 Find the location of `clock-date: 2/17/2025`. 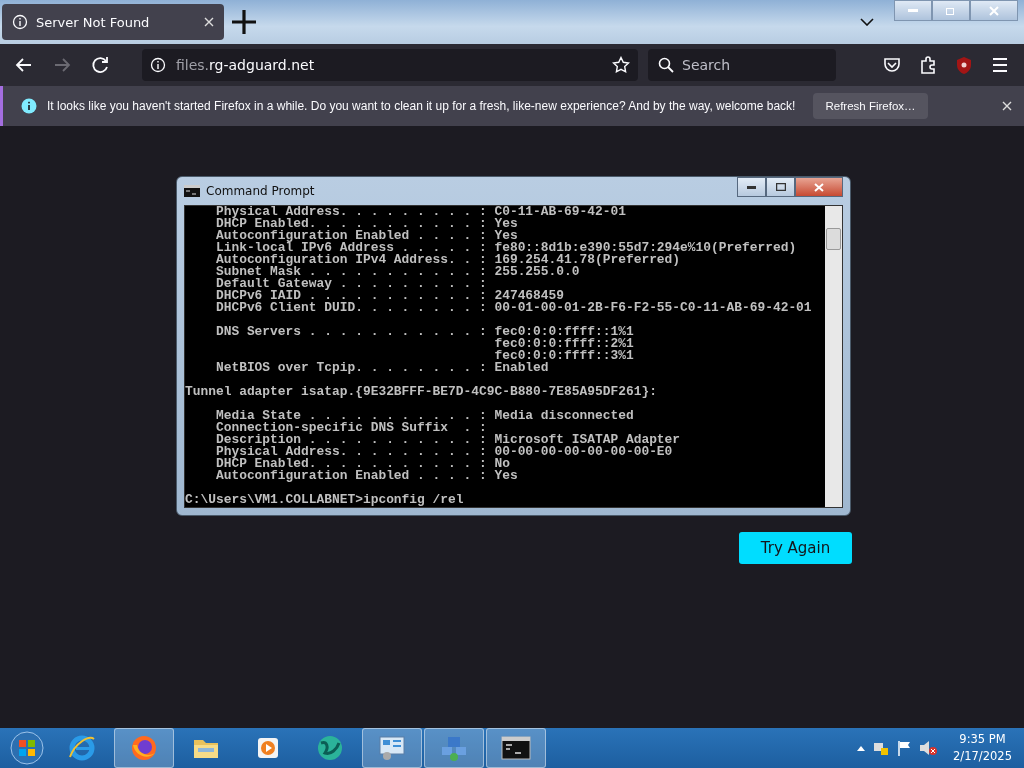

clock-date: 2/17/2025 is located at coordinates (982, 756).